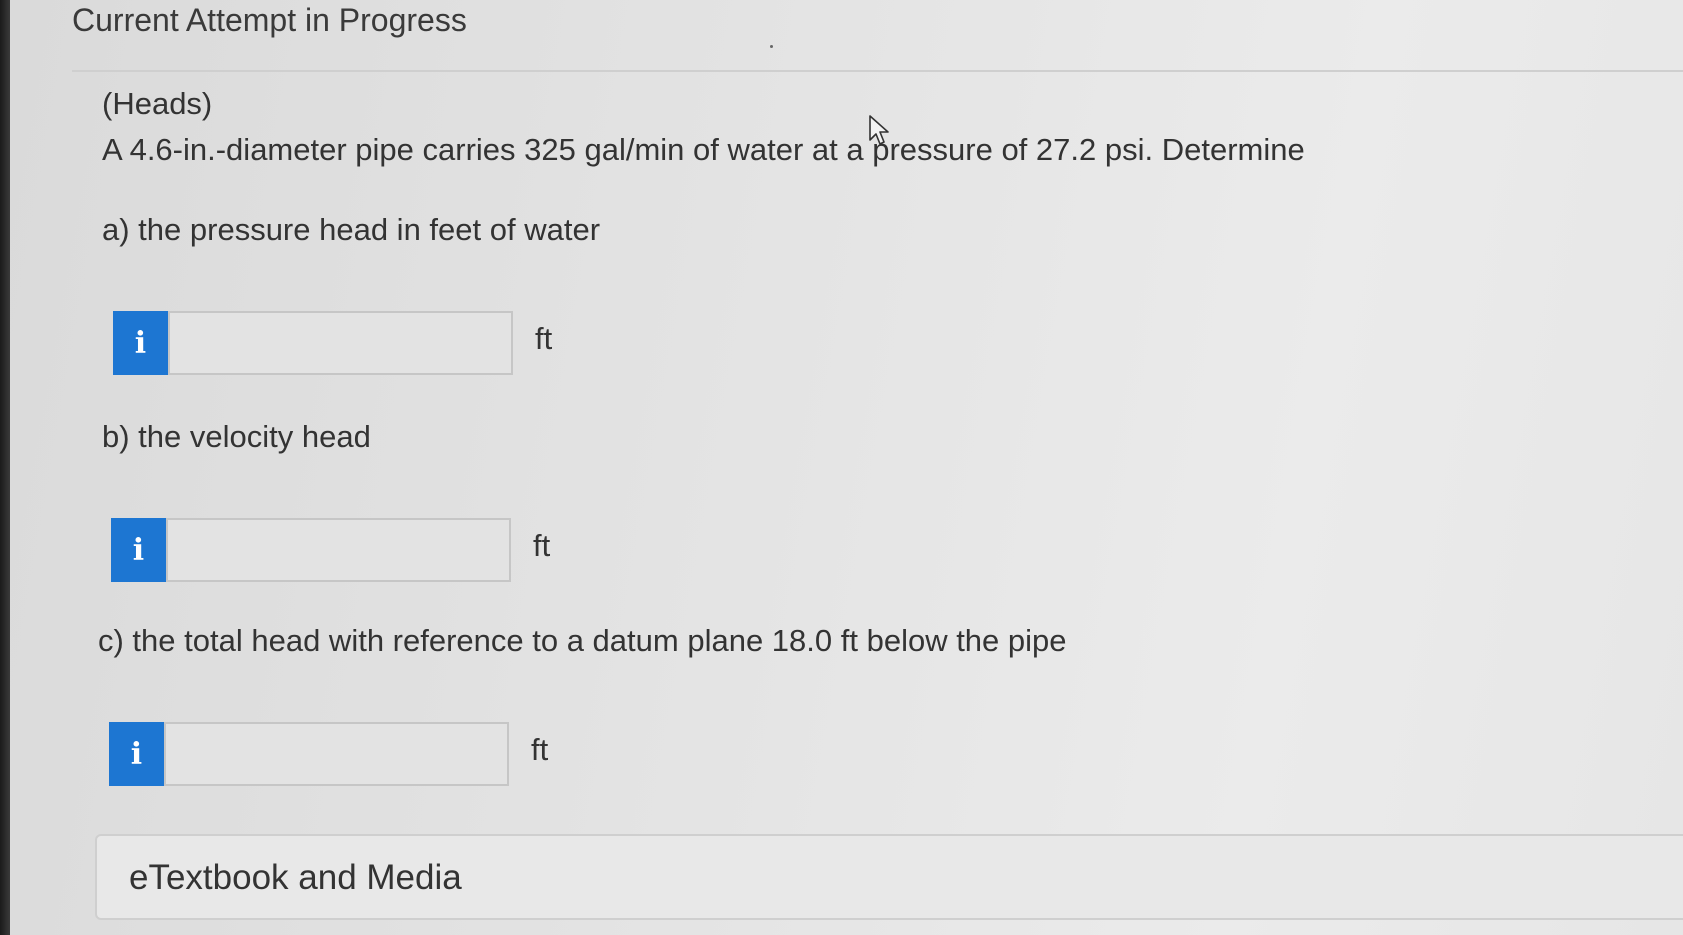 Image resolution: width=1683 pixels, height=935 pixels. I want to click on mouse-pointer-icon, so click(879, 130).